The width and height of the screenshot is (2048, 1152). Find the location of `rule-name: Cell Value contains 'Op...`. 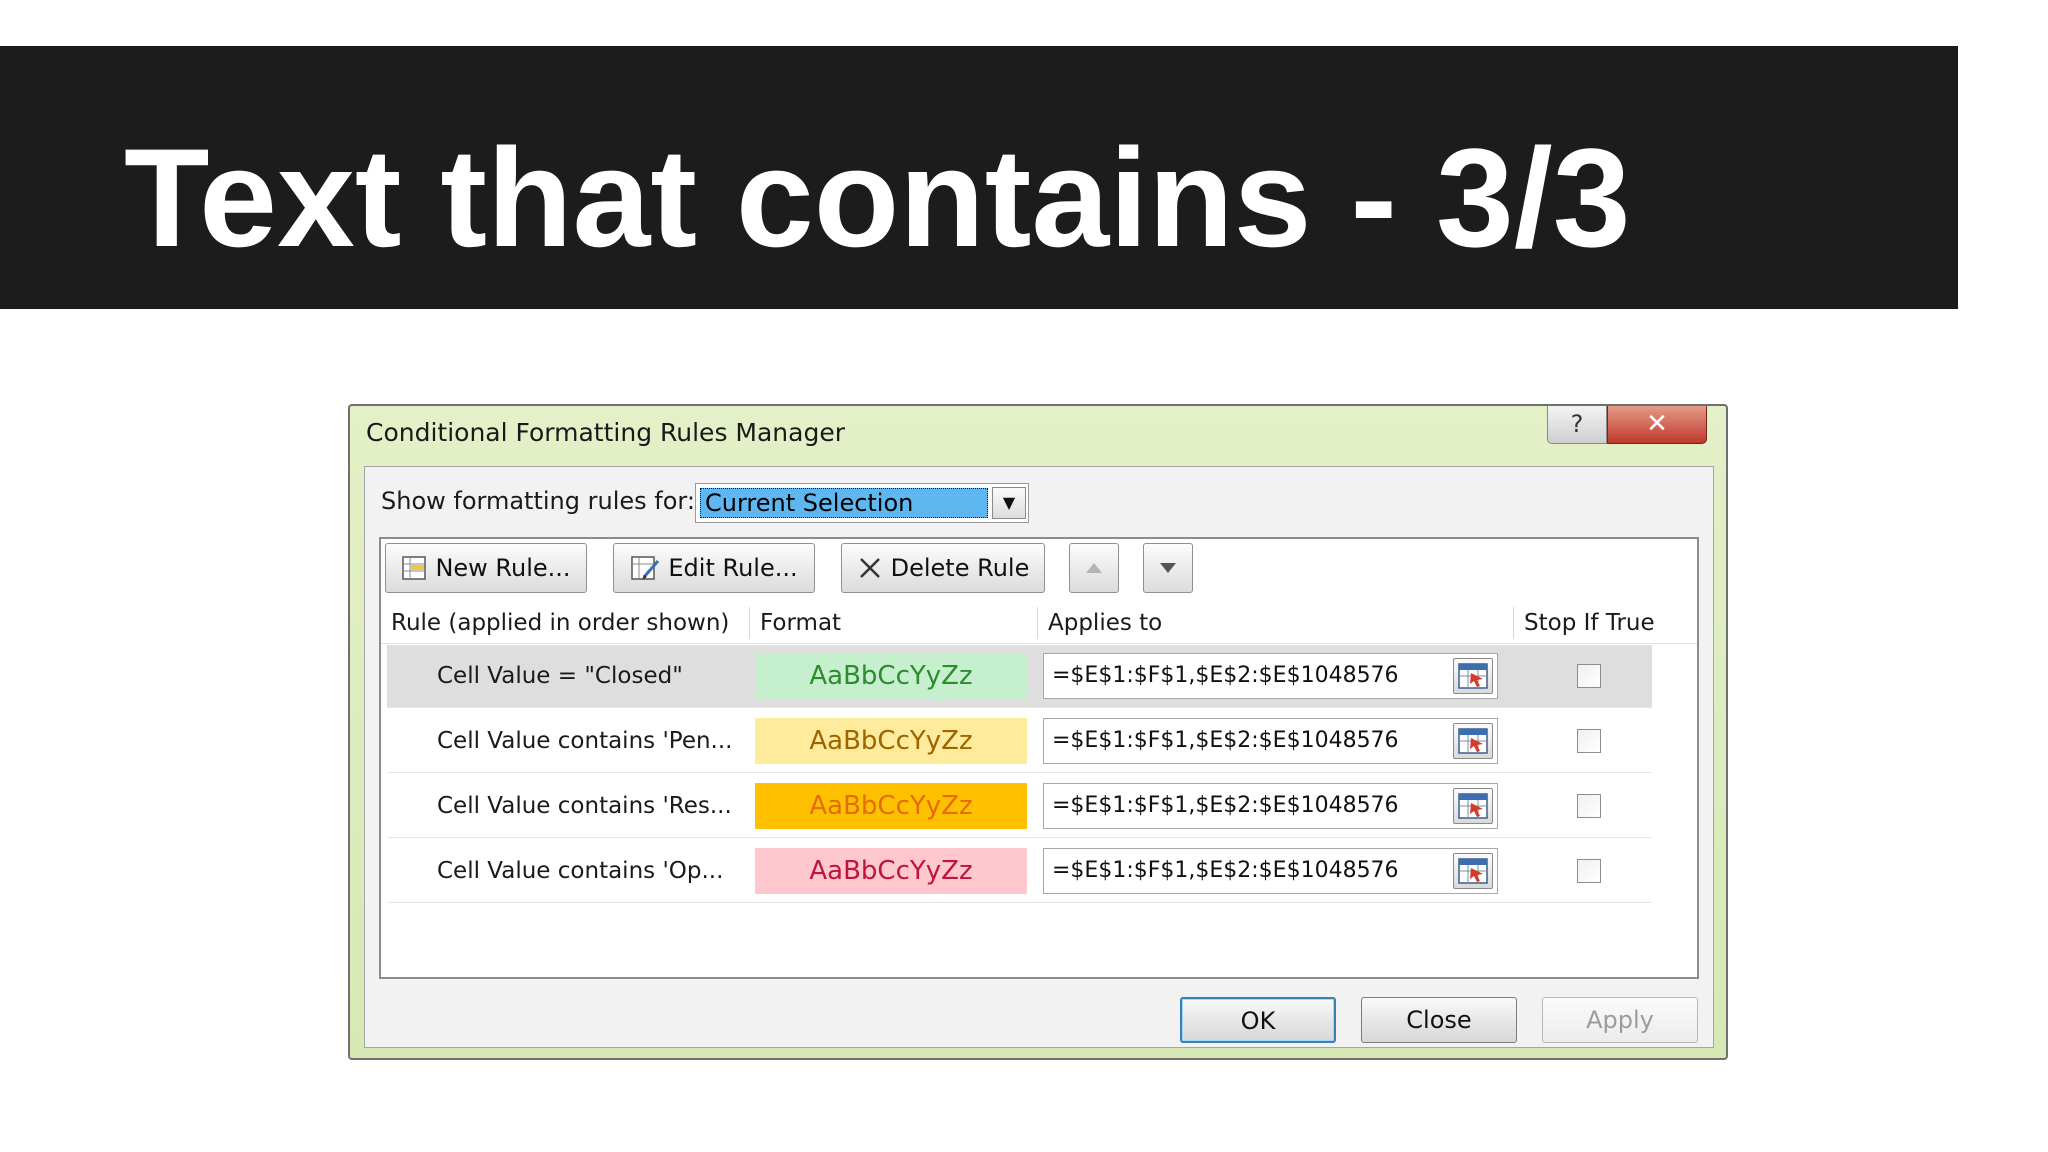

rule-name: Cell Value contains 'Op... is located at coordinates (580, 871).